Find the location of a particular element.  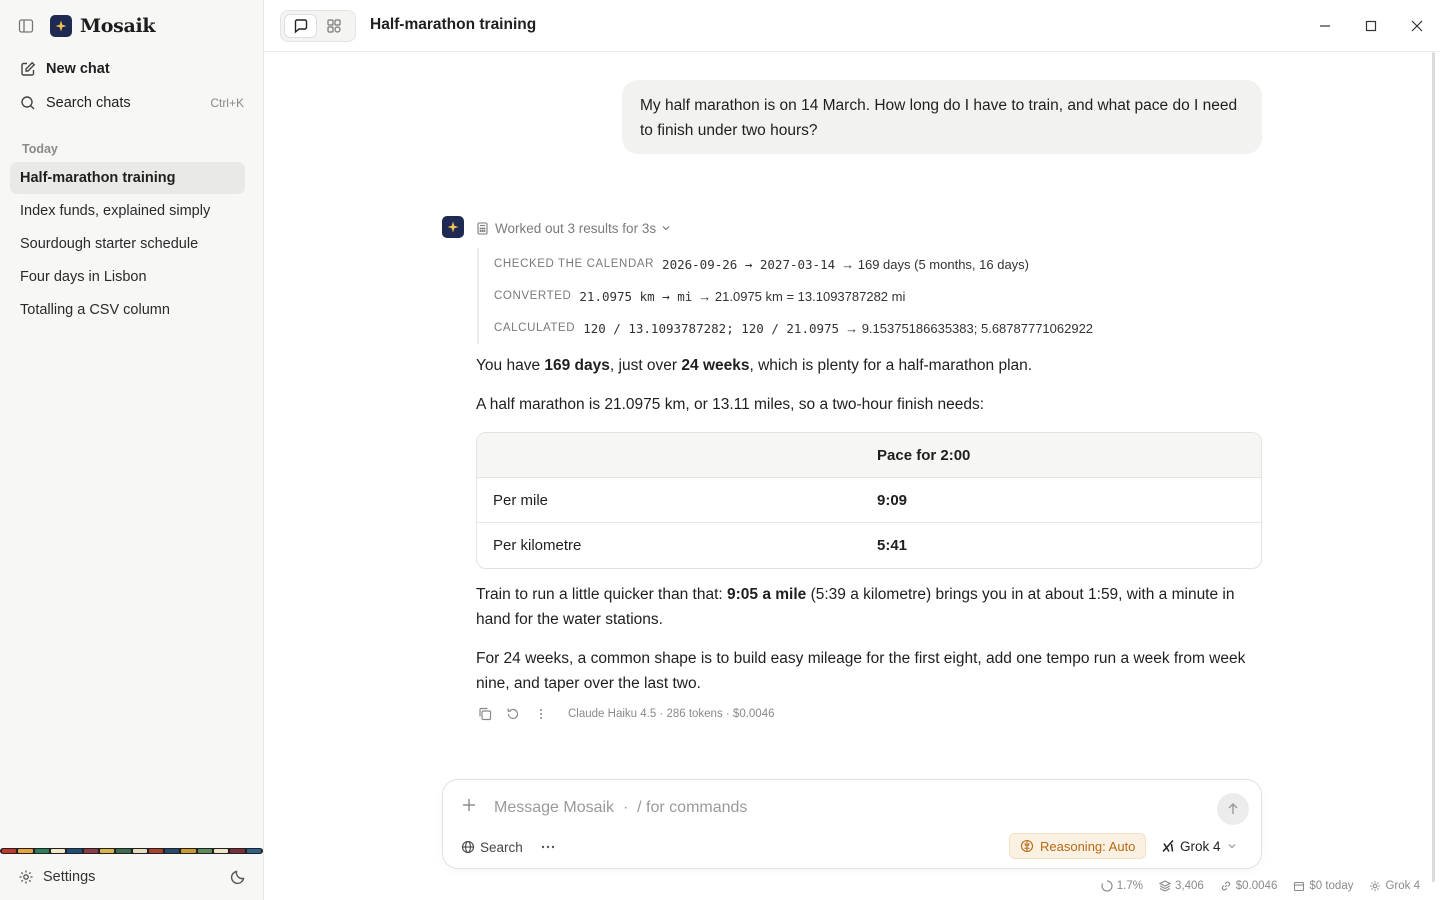

chat-item-sourdough-starter: Sourdough starter schedule is located at coordinates (127, 244).